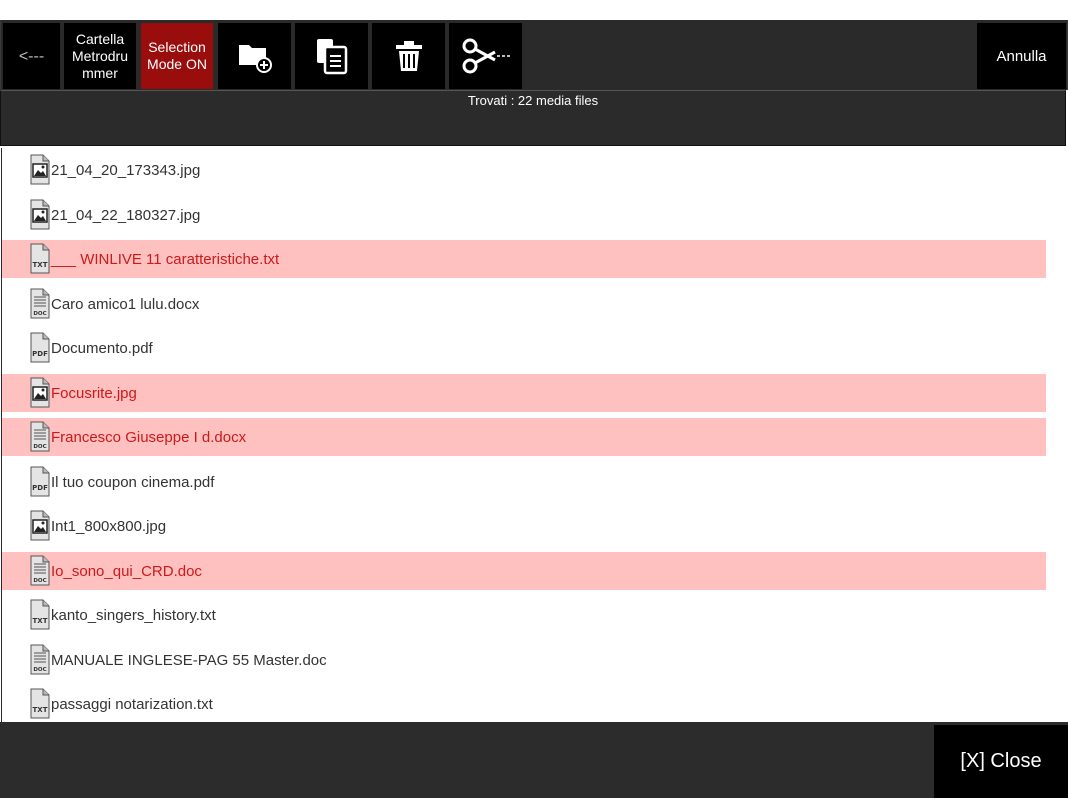 This screenshot has width=1068, height=800. Describe the element at coordinates (132, 704) in the screenshot. I see `file-name: passaggi notarization.txt` at that location.